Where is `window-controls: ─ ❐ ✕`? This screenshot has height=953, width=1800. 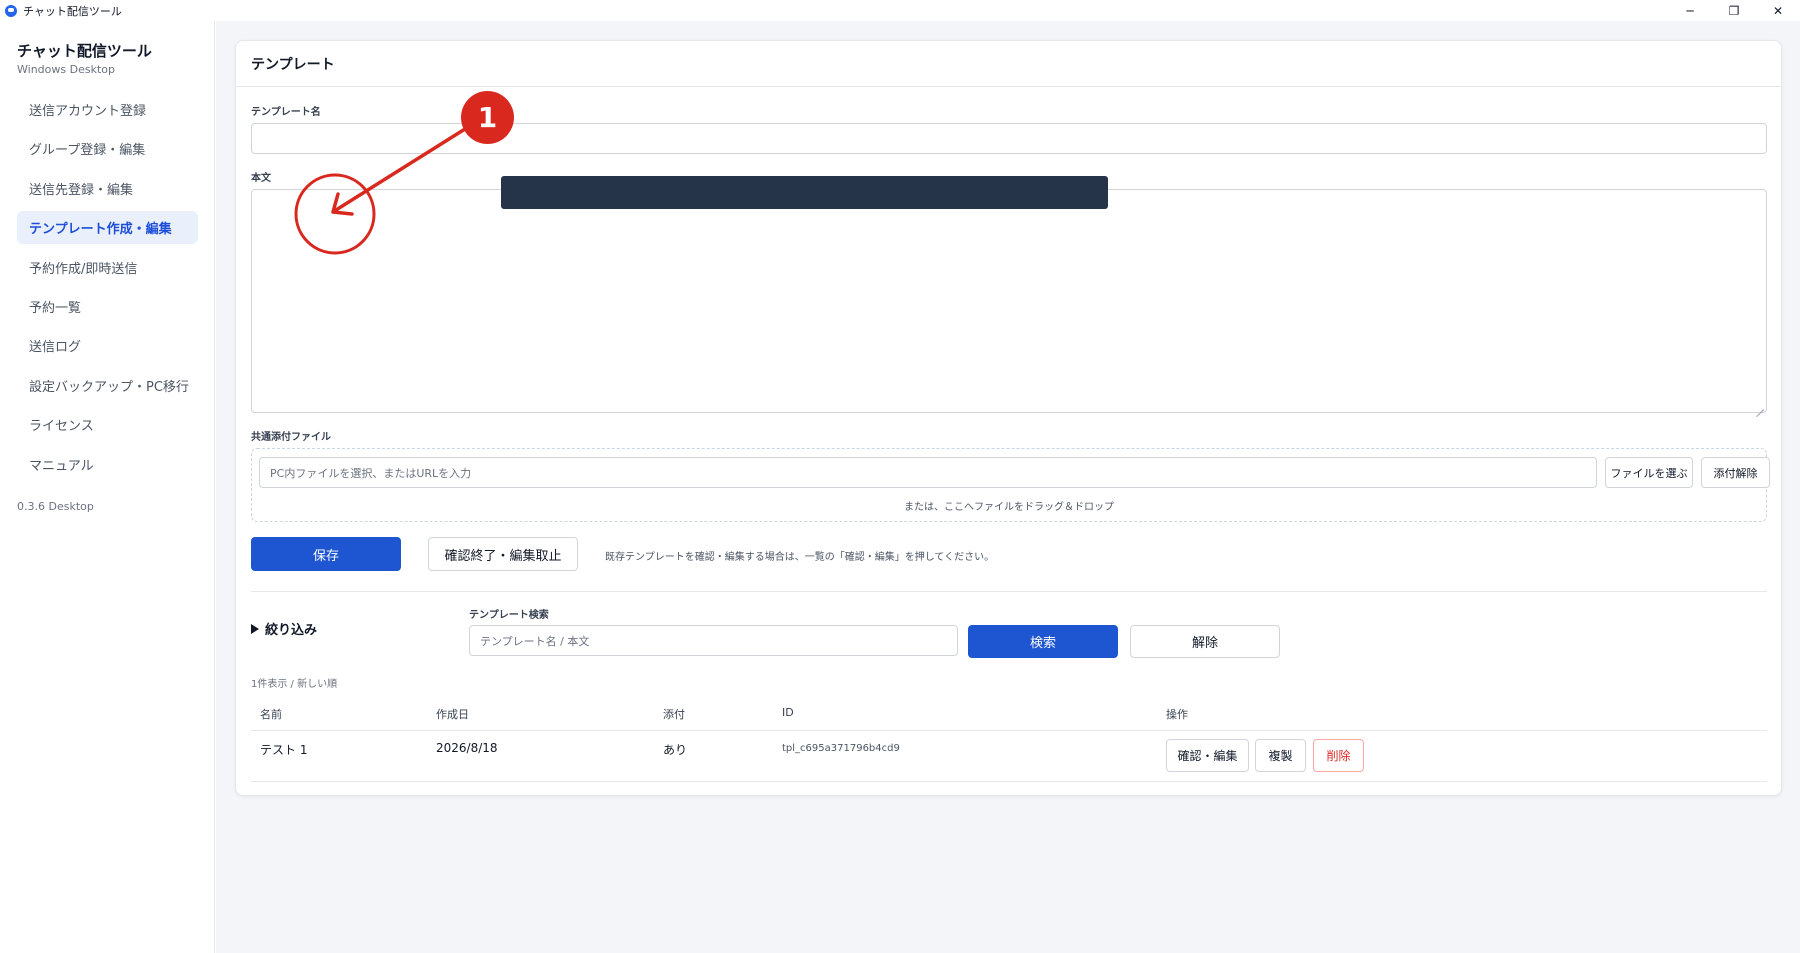
window-controls: ─ ❐ ✕ is located at coordinates (1734, 10).